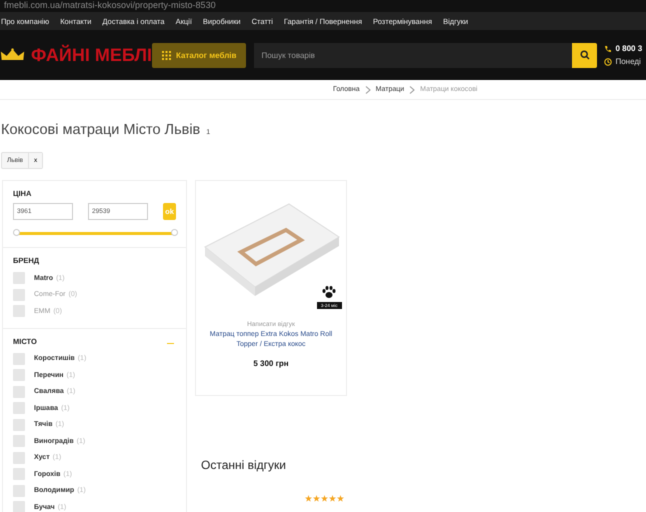  I want to click on crown-icon, so click(13, 55).